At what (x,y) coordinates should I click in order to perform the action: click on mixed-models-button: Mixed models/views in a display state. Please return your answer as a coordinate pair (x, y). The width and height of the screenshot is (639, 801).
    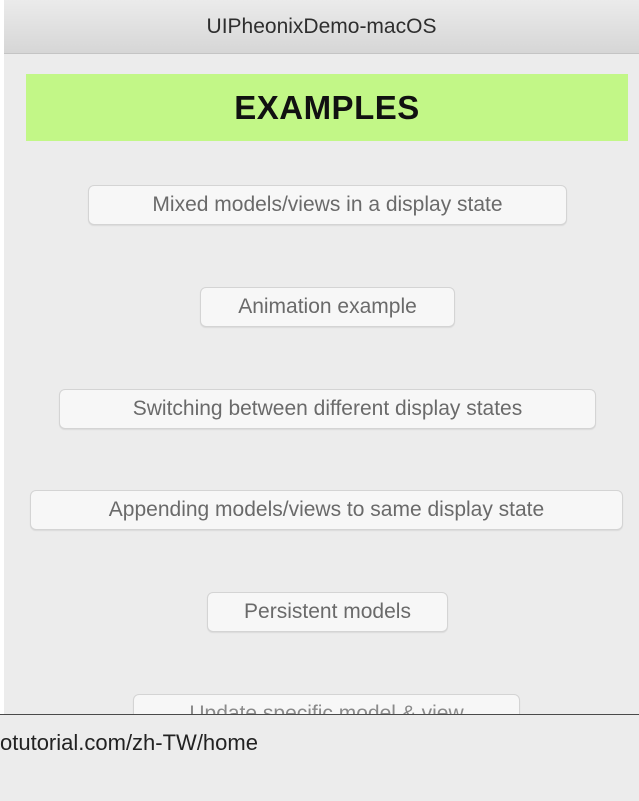
    Looking at the image, I should click on (327, 205).